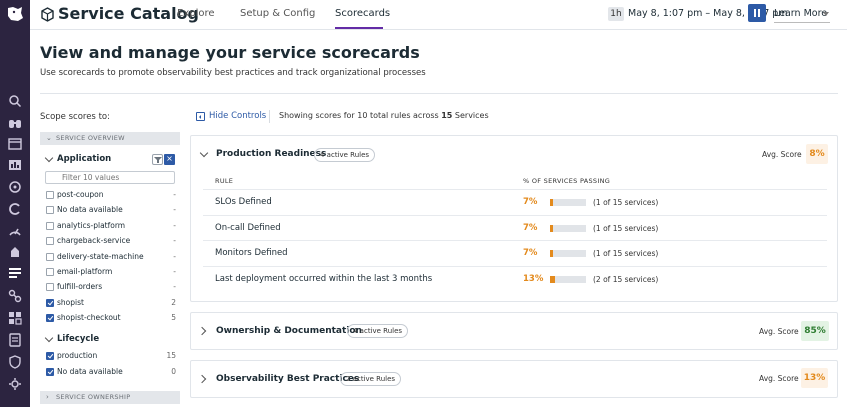 This screenshot has height=407, width=847. Describe the element at coordinates (90, 371) in the screenshot. I see `facet-option-label: No data available` at that location.